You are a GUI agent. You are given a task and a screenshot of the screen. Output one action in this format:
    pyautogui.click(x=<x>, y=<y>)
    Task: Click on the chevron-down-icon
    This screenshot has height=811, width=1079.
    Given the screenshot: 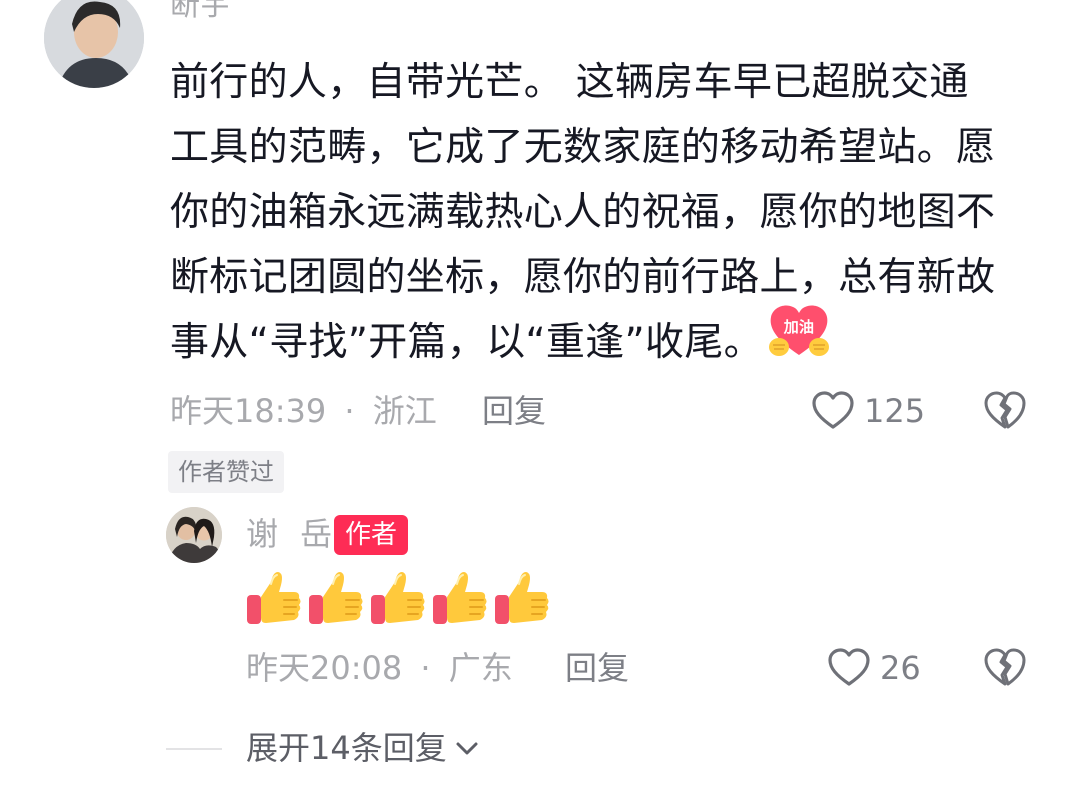 What is the action you would take?
    pyautogui.click(x=467, y=748)
    